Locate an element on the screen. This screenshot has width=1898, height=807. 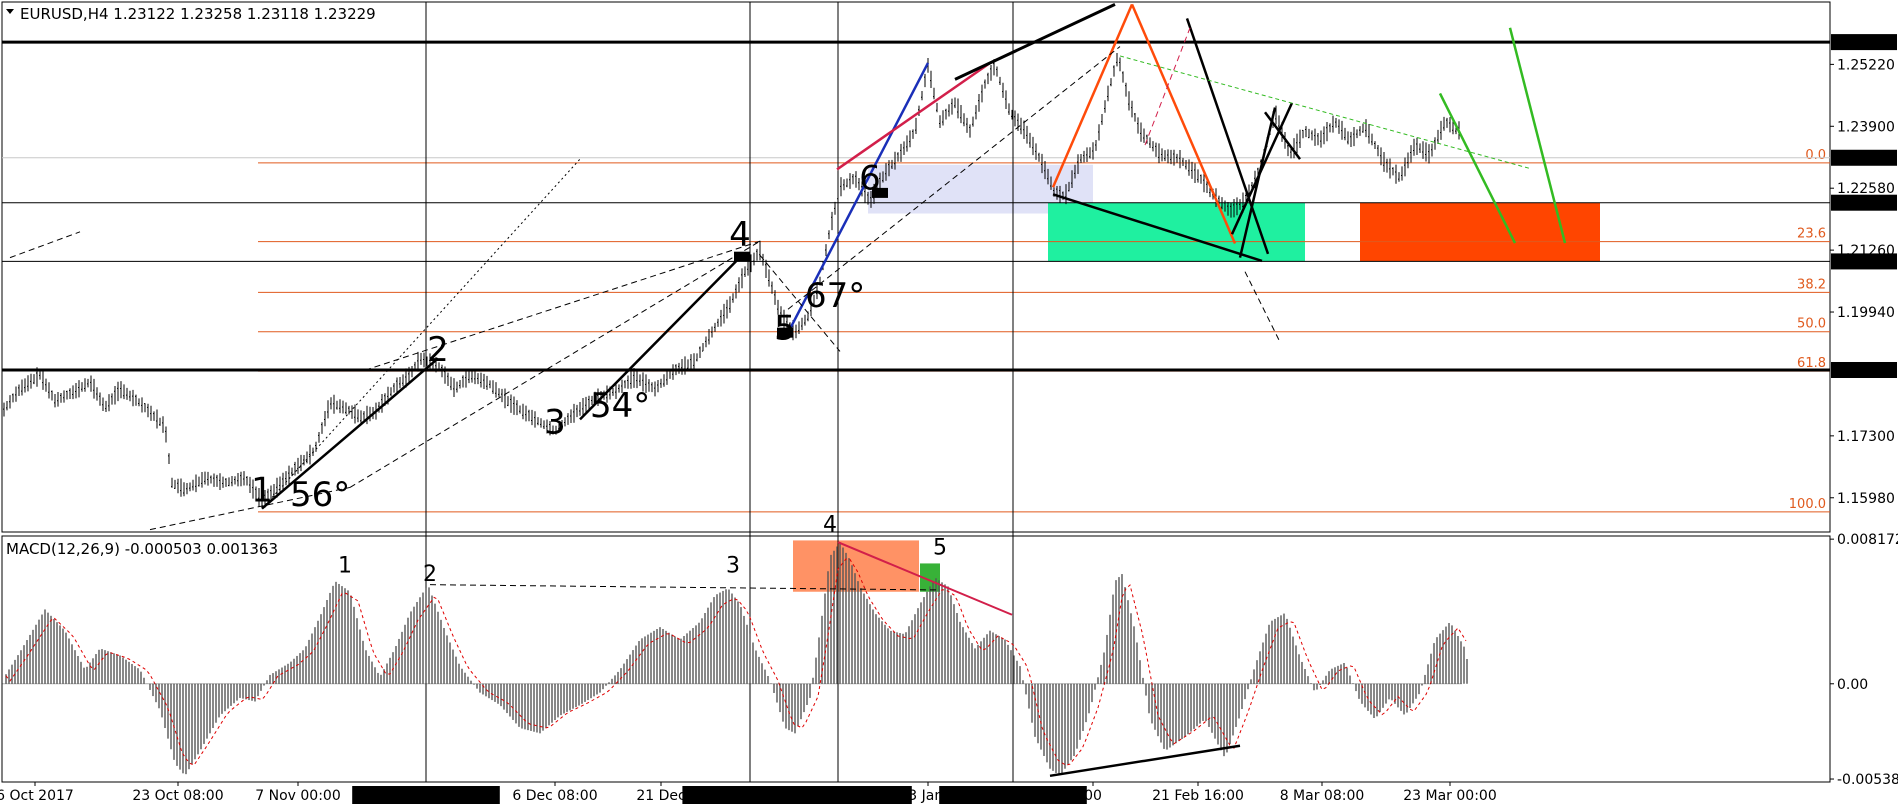
red-dashed-line is located at coordinates (1167, 86).